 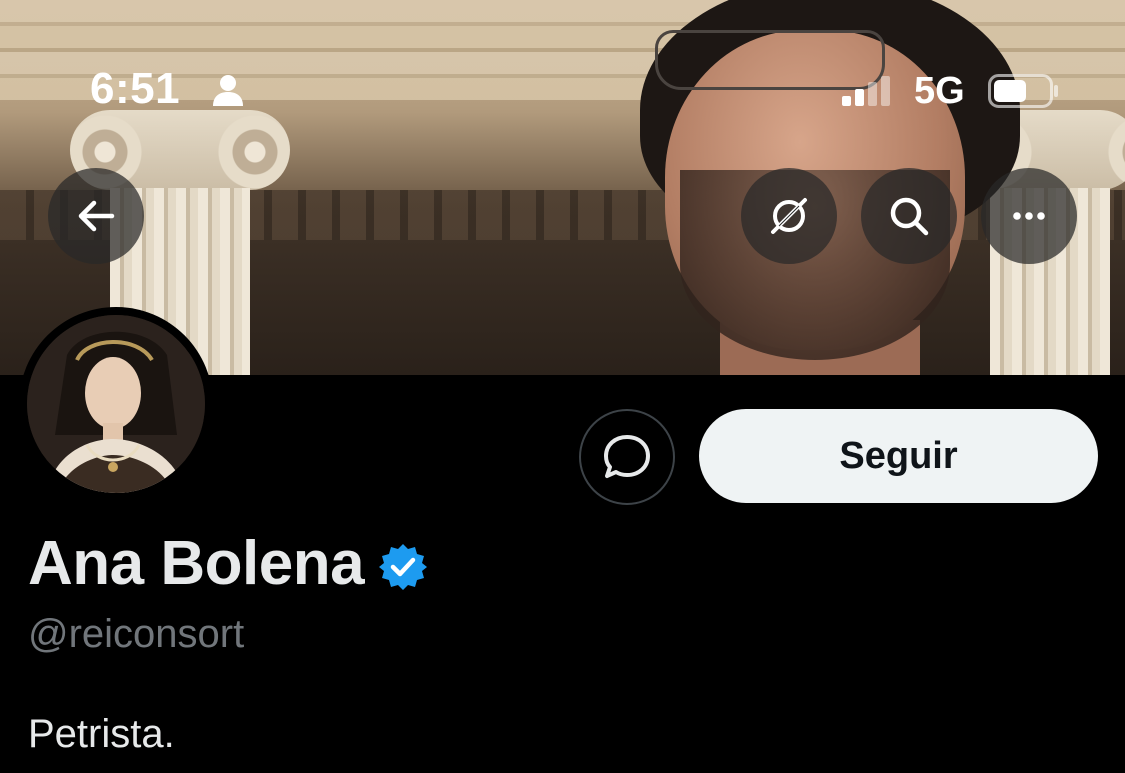 I want to click on follow-button: Seguir, so click(x=898, y=456).